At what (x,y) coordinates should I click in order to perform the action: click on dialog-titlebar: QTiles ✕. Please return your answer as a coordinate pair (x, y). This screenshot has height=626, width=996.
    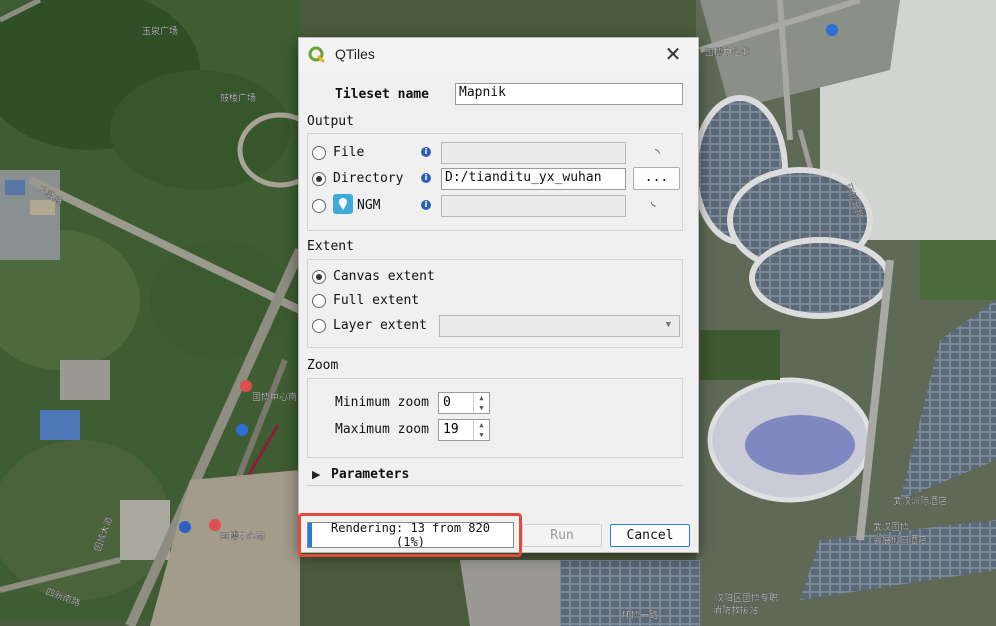
    Looking at the image, I should click on (498, 55).